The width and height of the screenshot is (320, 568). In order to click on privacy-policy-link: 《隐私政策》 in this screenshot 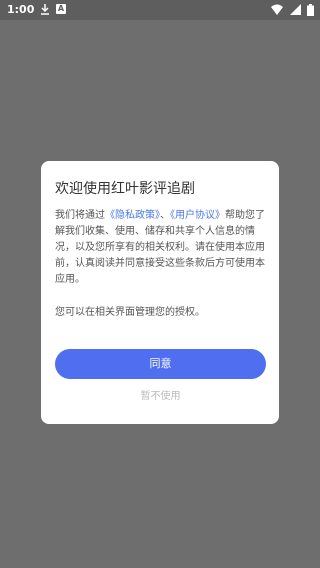, I will do `click(132, 215)`.